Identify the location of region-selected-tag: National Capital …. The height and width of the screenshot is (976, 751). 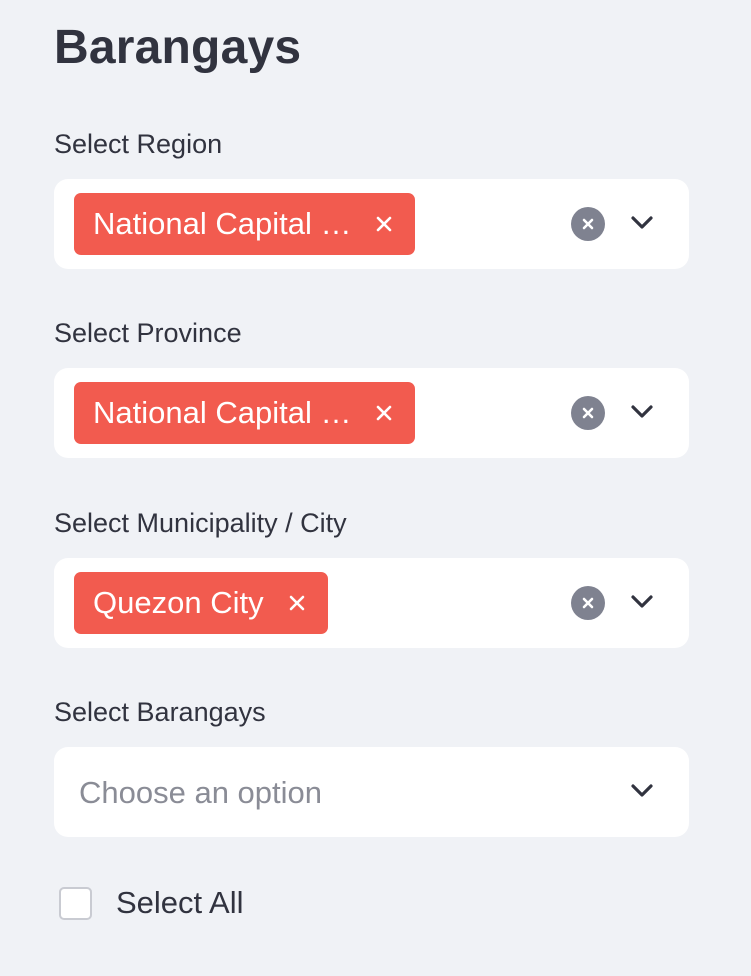
(245, 224).